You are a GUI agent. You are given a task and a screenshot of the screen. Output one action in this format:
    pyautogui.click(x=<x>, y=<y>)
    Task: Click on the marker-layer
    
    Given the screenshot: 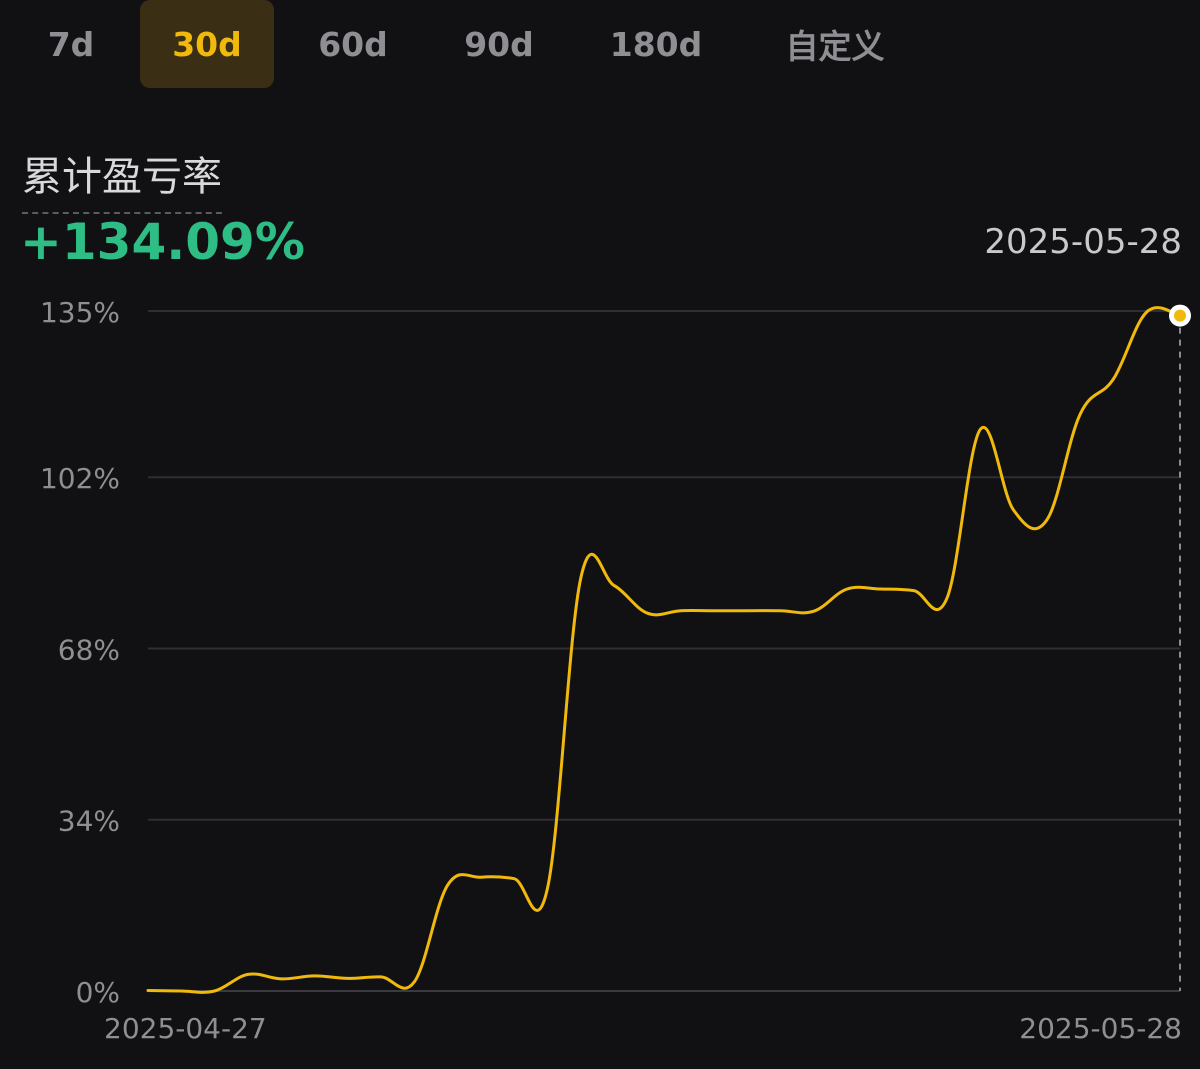 What is the action you would take?
    pyautogui.click(x=1180, y=315)
    